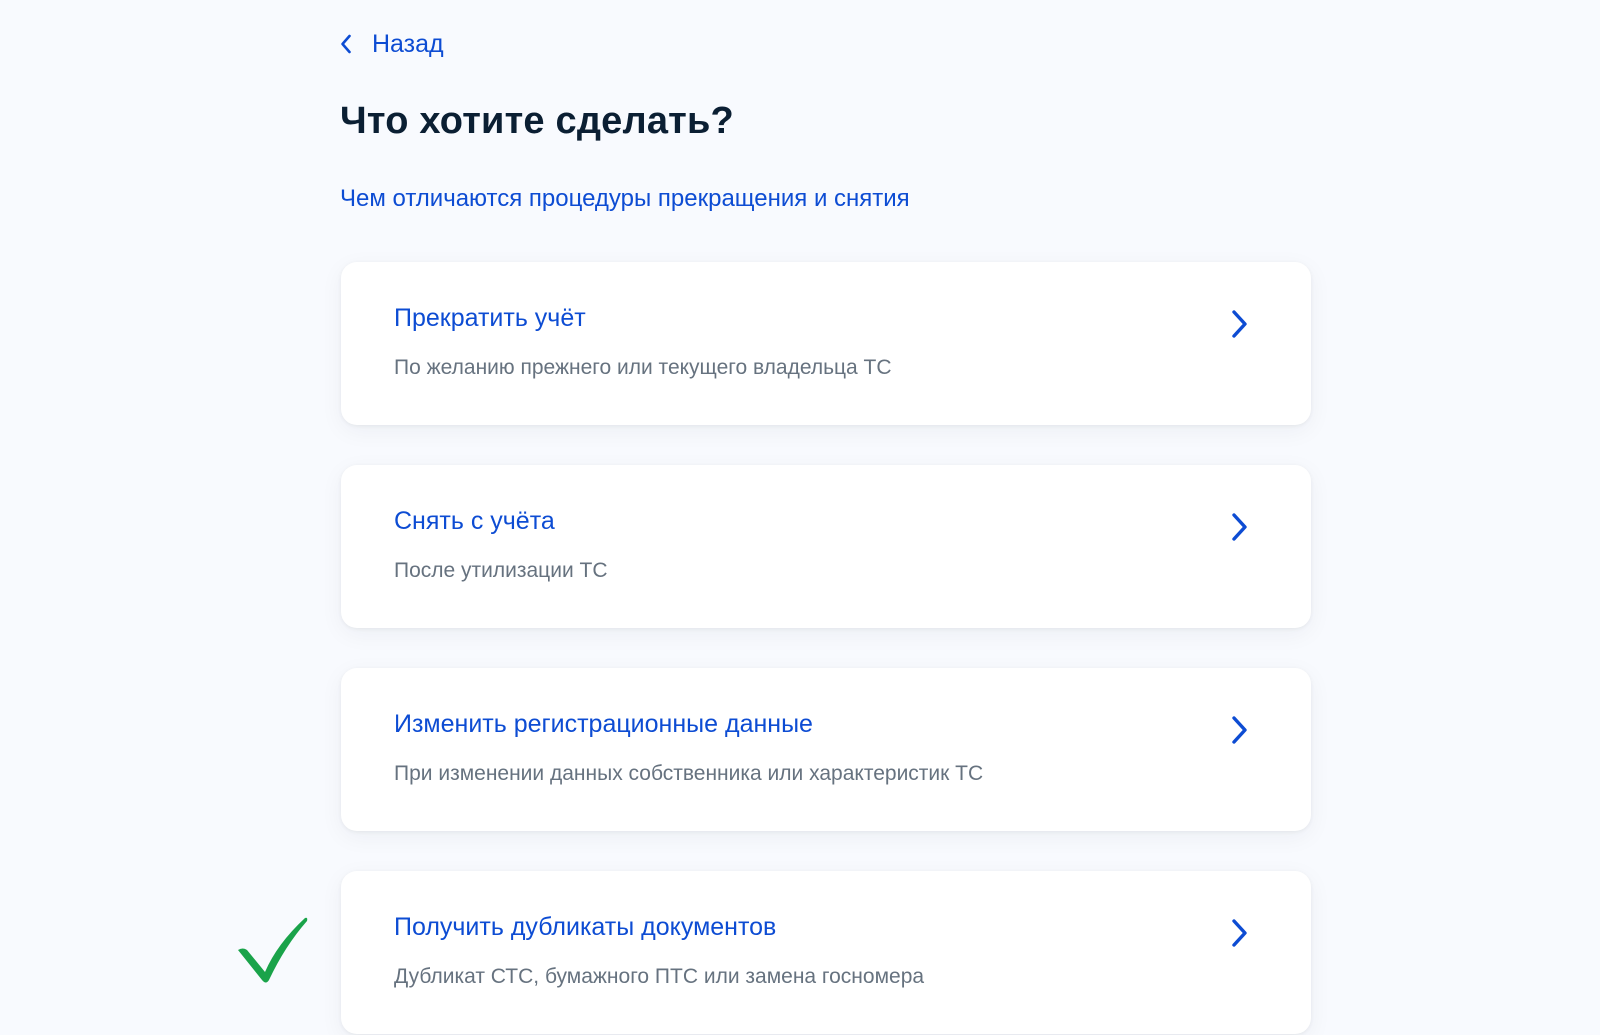  What do you see at coordinates (537, 121) in the screenshot?
I see `page-title: Что хотите сделать?` at bounding box center [537, 121].